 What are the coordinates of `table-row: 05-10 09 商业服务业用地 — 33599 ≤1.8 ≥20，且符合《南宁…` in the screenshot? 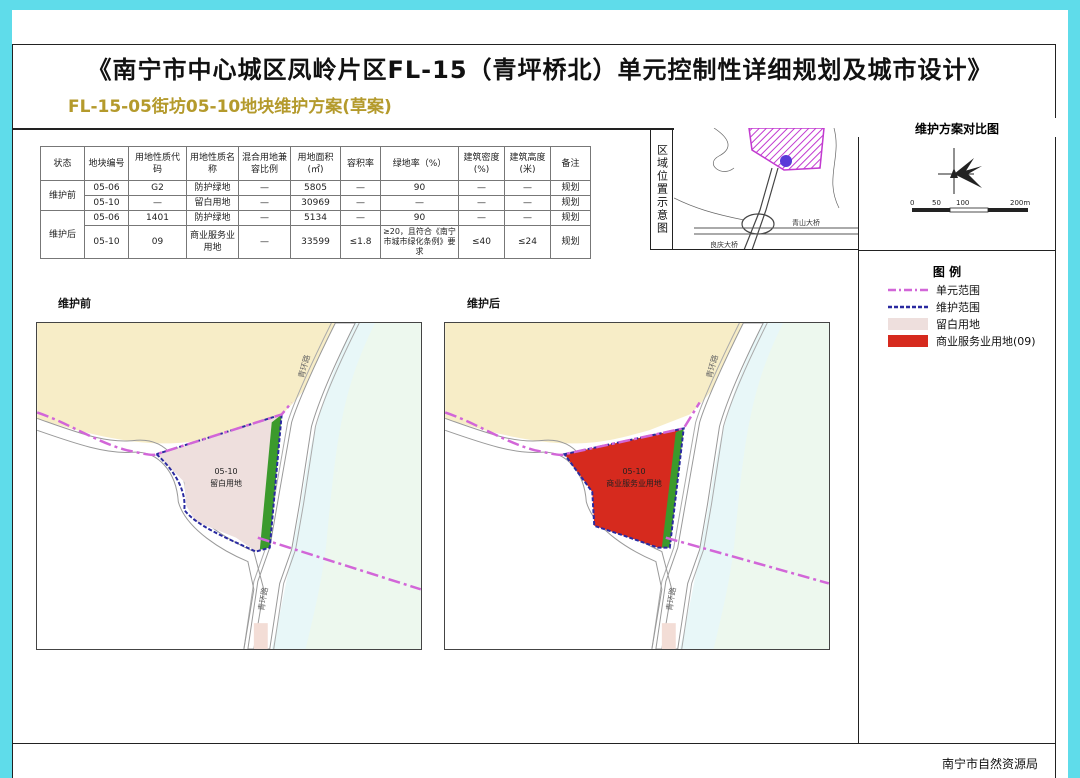 It's located at (316, 242).